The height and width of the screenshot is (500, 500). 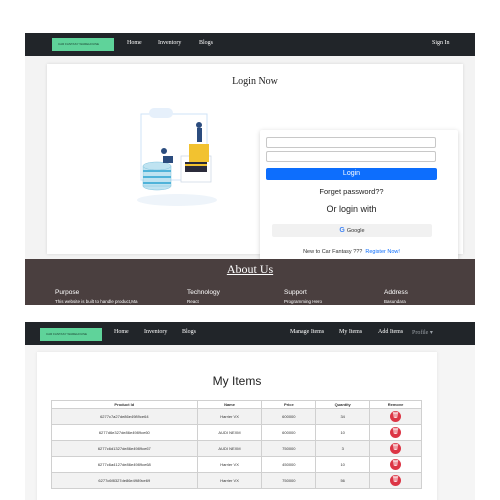 What do you see at coordinates (395, 301) in the screenshot?
I see `about-address-text: Basundara` at bounding box center [395, 301].